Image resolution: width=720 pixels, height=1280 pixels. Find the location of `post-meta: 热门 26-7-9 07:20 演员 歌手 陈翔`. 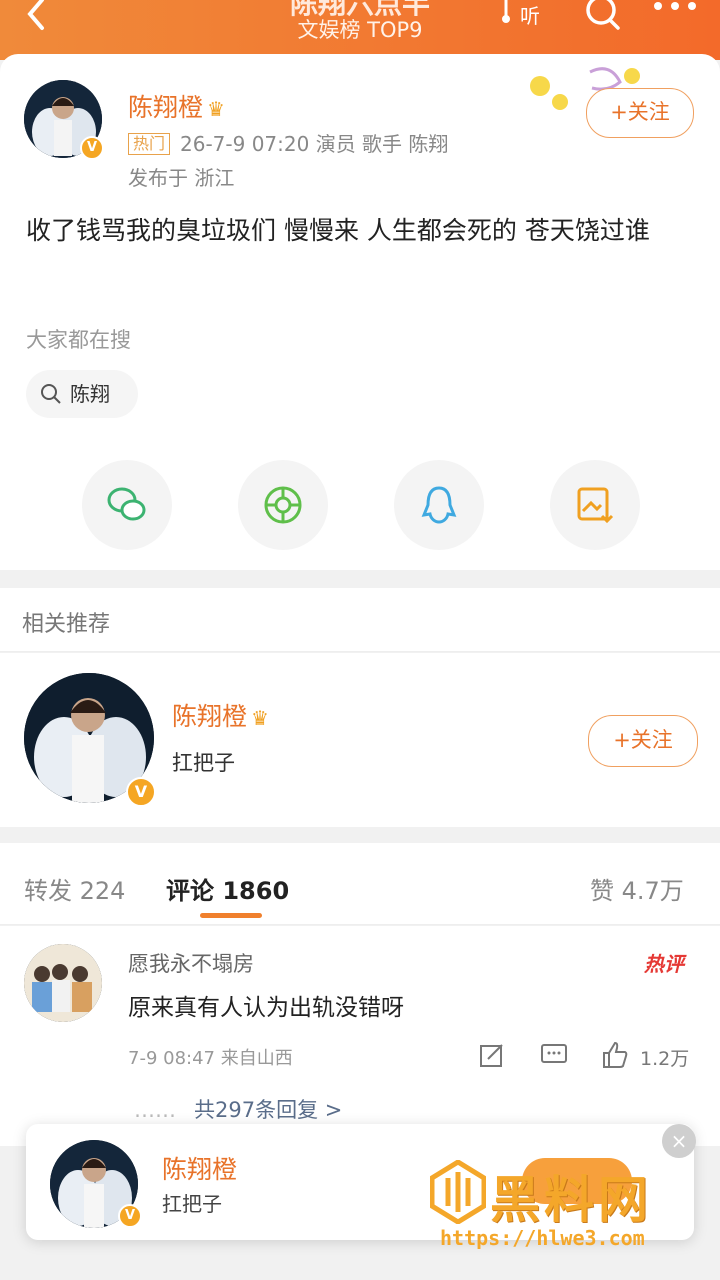

post-meta: 热门 26-7-9 07:20 演员 歌手 陈翔 is located at coordinates (288, 142).